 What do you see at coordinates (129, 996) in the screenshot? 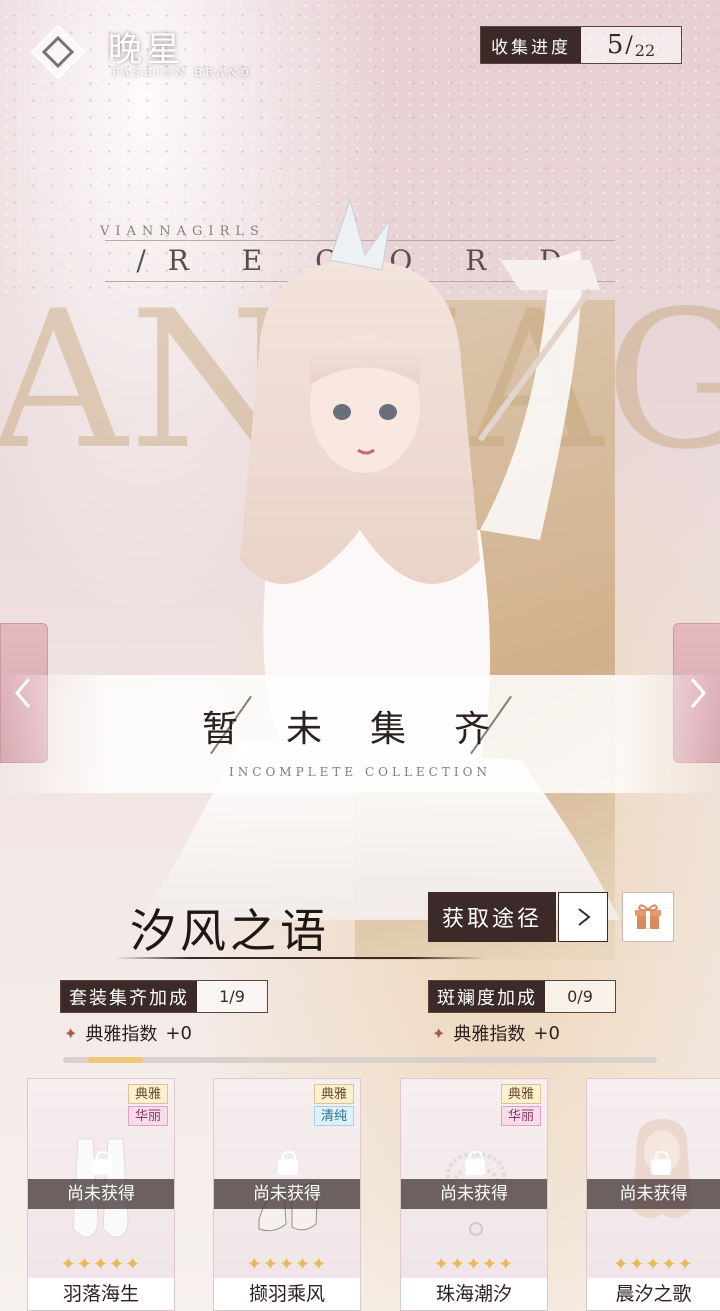
I see `set-bonus-label: 套装集齐加成` at bounding box center [129, 996].